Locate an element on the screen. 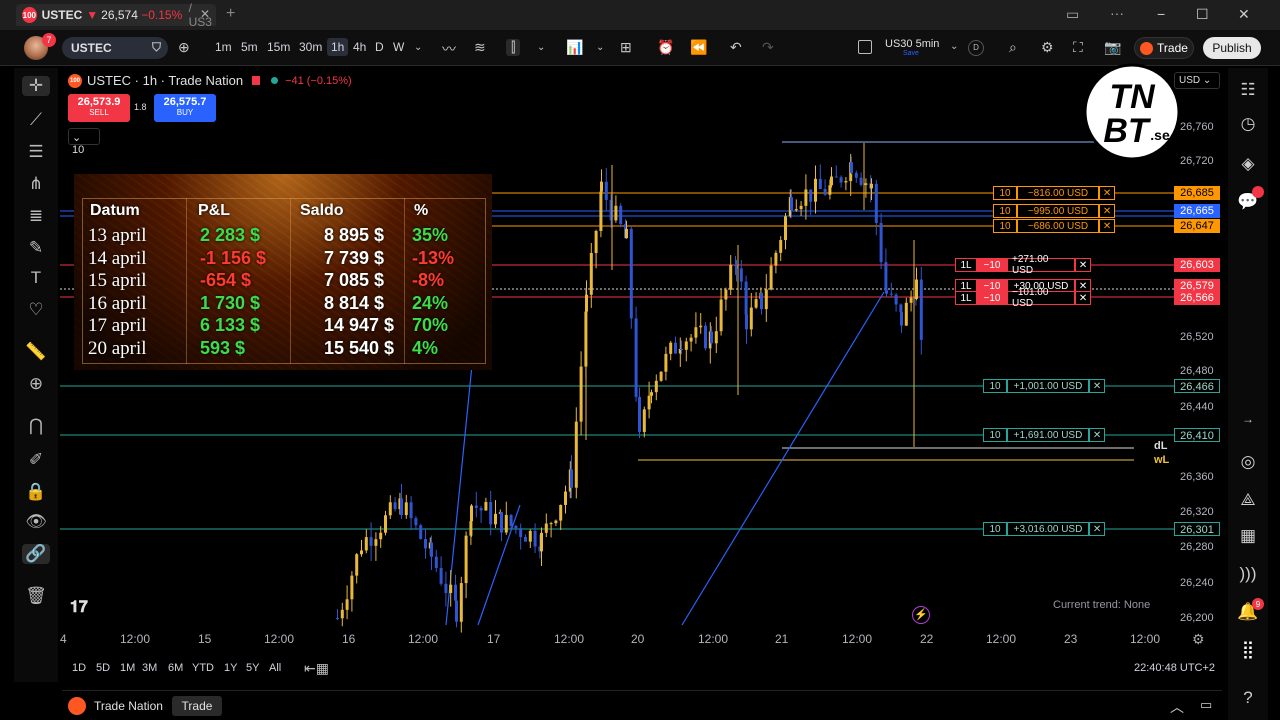 The width and height of the screenshot is (1280, 720). line-chart-icon: 〰 is located at coordinates (449, 49).